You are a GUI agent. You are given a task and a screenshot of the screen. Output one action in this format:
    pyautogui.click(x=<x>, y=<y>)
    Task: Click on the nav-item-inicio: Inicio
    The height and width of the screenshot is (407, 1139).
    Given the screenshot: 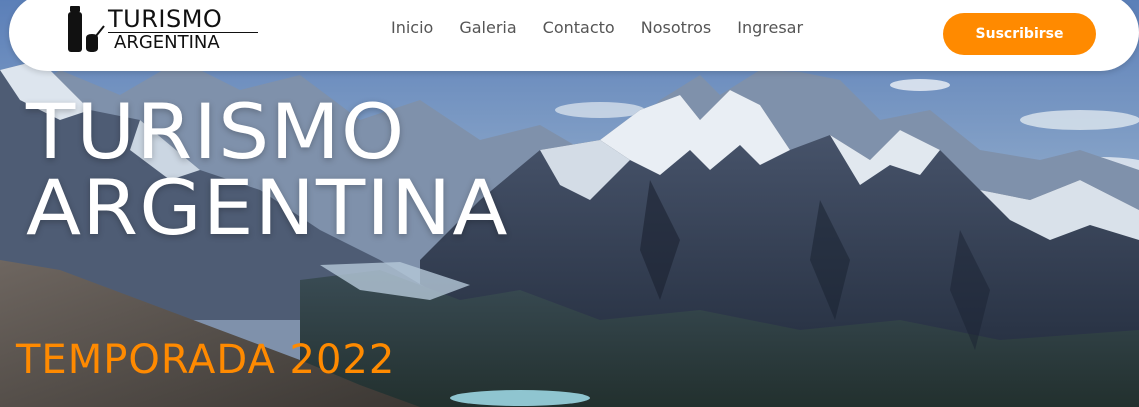 What is the action you would take?
    pyautogui.click(x=412, y=28)
    